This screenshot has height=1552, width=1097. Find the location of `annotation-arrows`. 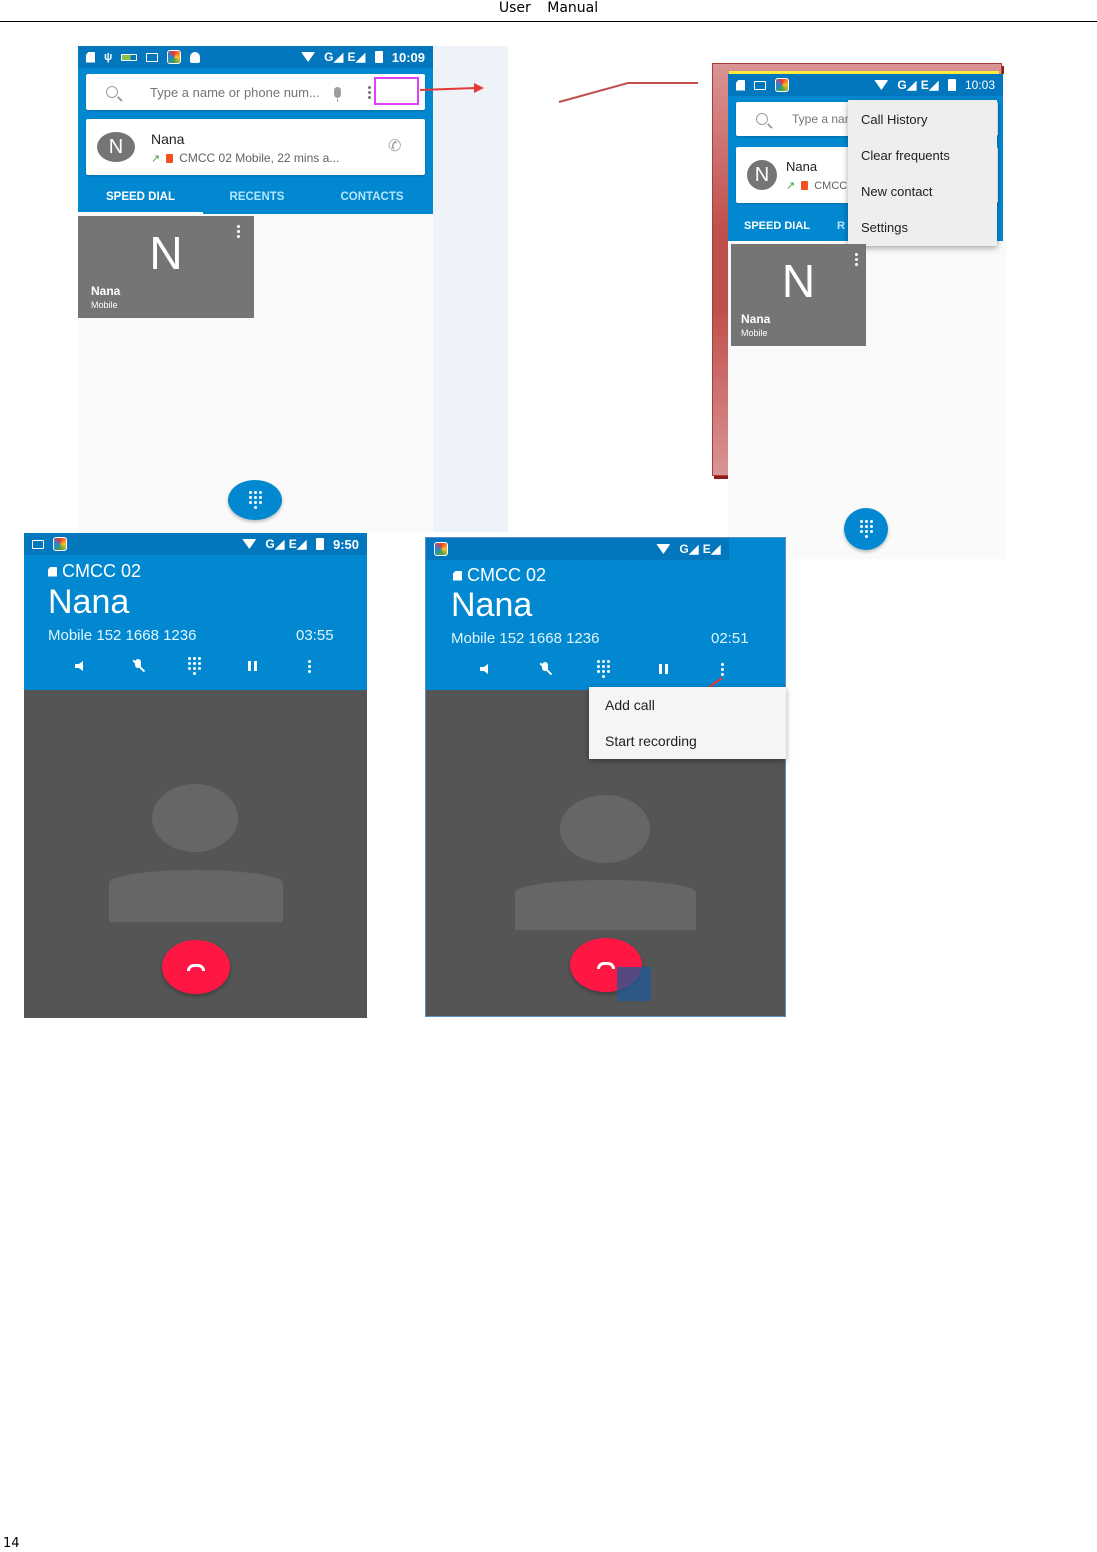

annotation-arrows is located at coordinates (558, 92).